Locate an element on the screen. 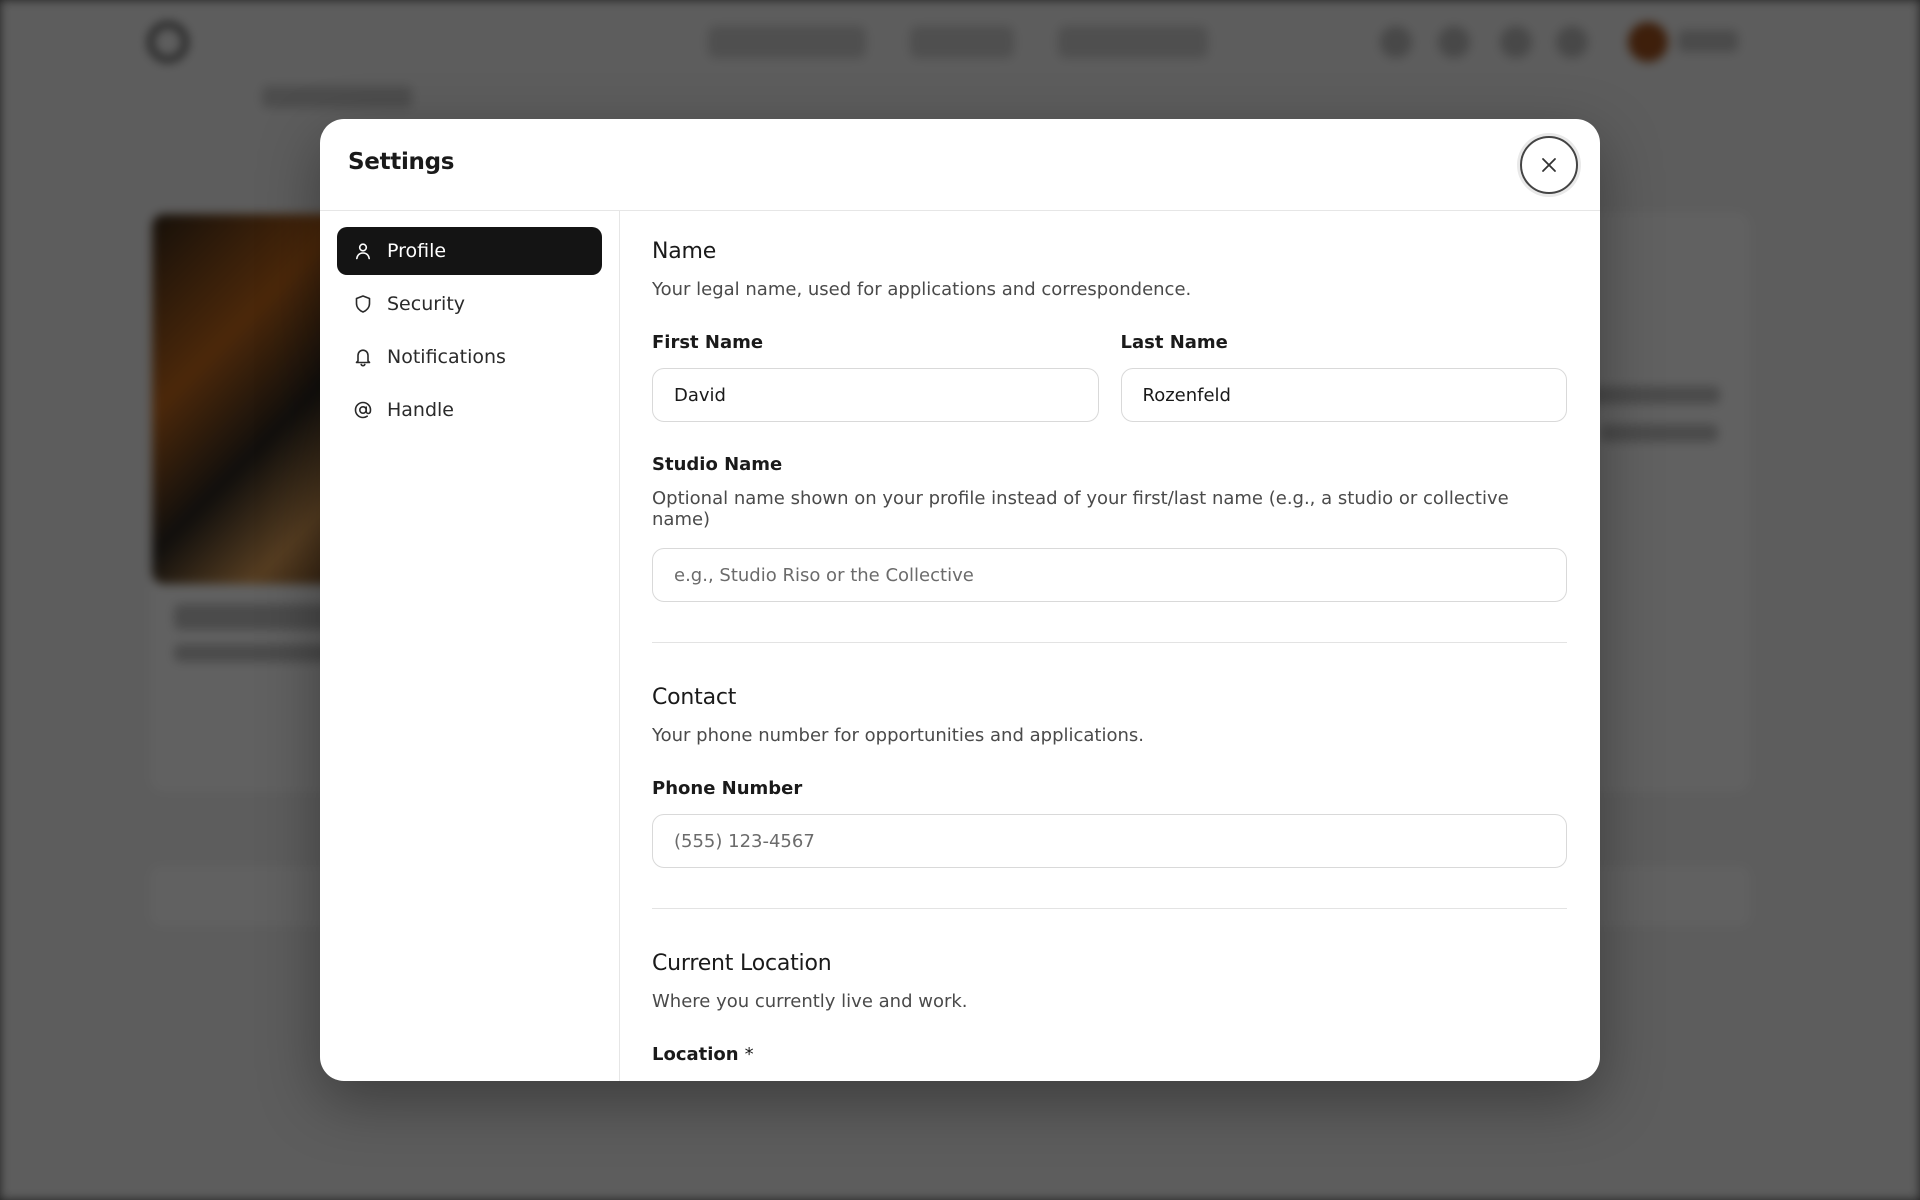 The width and height of the screenshot is (1920, 1200). at-sign-icon is located at coordinates (363, 410).